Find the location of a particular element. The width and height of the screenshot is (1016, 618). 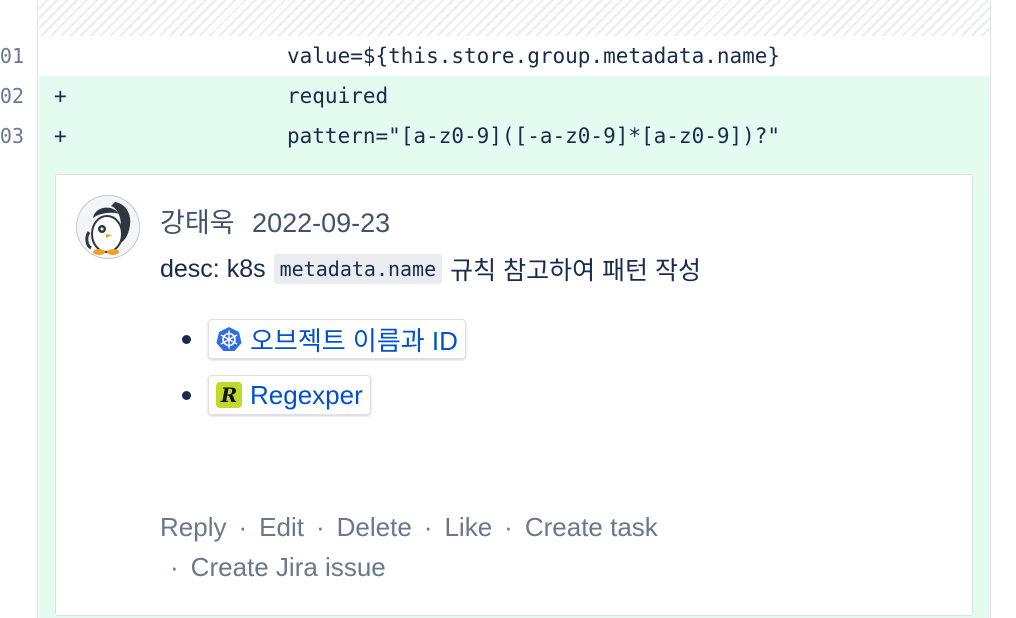

author-name: 강태욱 is located at coordinates (197, 223).